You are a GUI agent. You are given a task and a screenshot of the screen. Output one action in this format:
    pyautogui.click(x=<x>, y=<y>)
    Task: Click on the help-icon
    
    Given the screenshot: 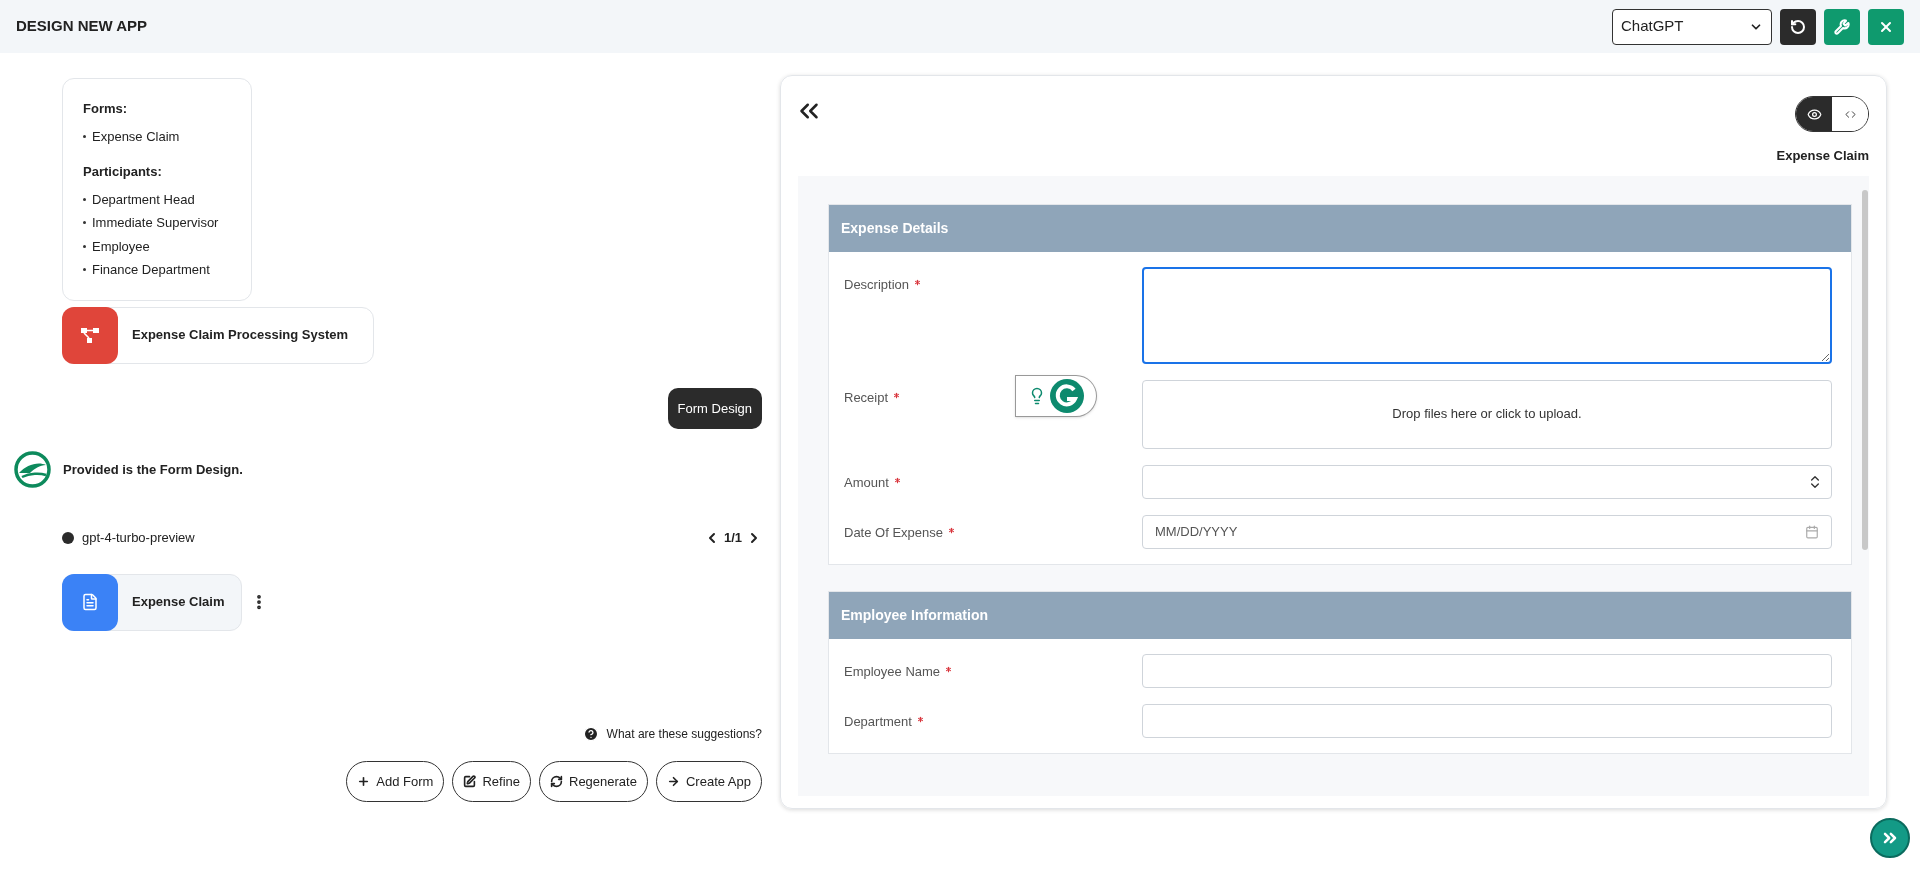 What is the action you would take?
    pyautogui.click(x=590, y=734)
    